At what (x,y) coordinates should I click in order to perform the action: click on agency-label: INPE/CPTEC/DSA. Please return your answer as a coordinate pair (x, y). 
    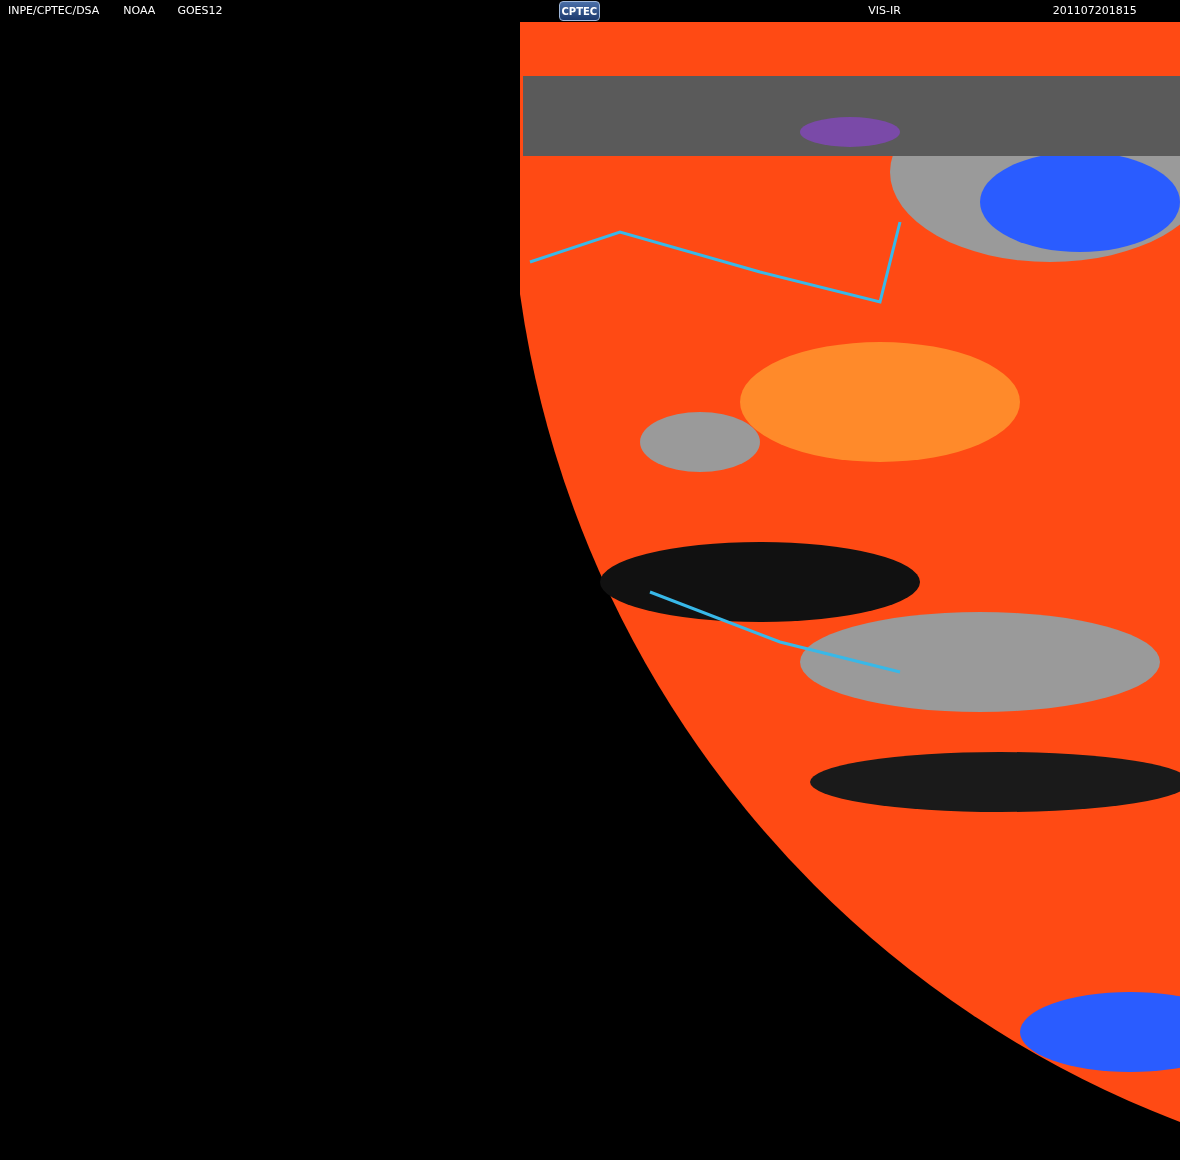
    Looking at the image, I should click on (54, 10).